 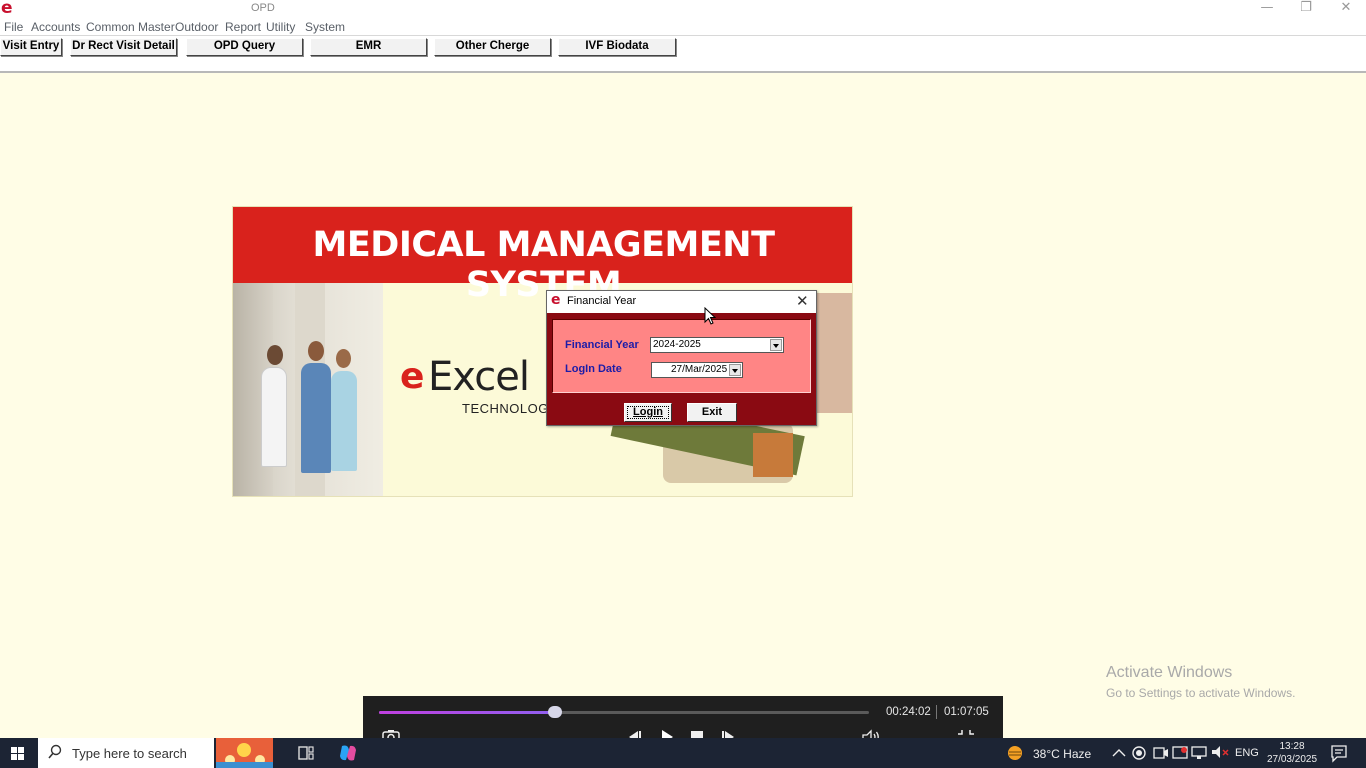 What do you see at coordinates (316, 418) in the screenshot?
I see `nurse-figure` at bounding box center [316, 418].